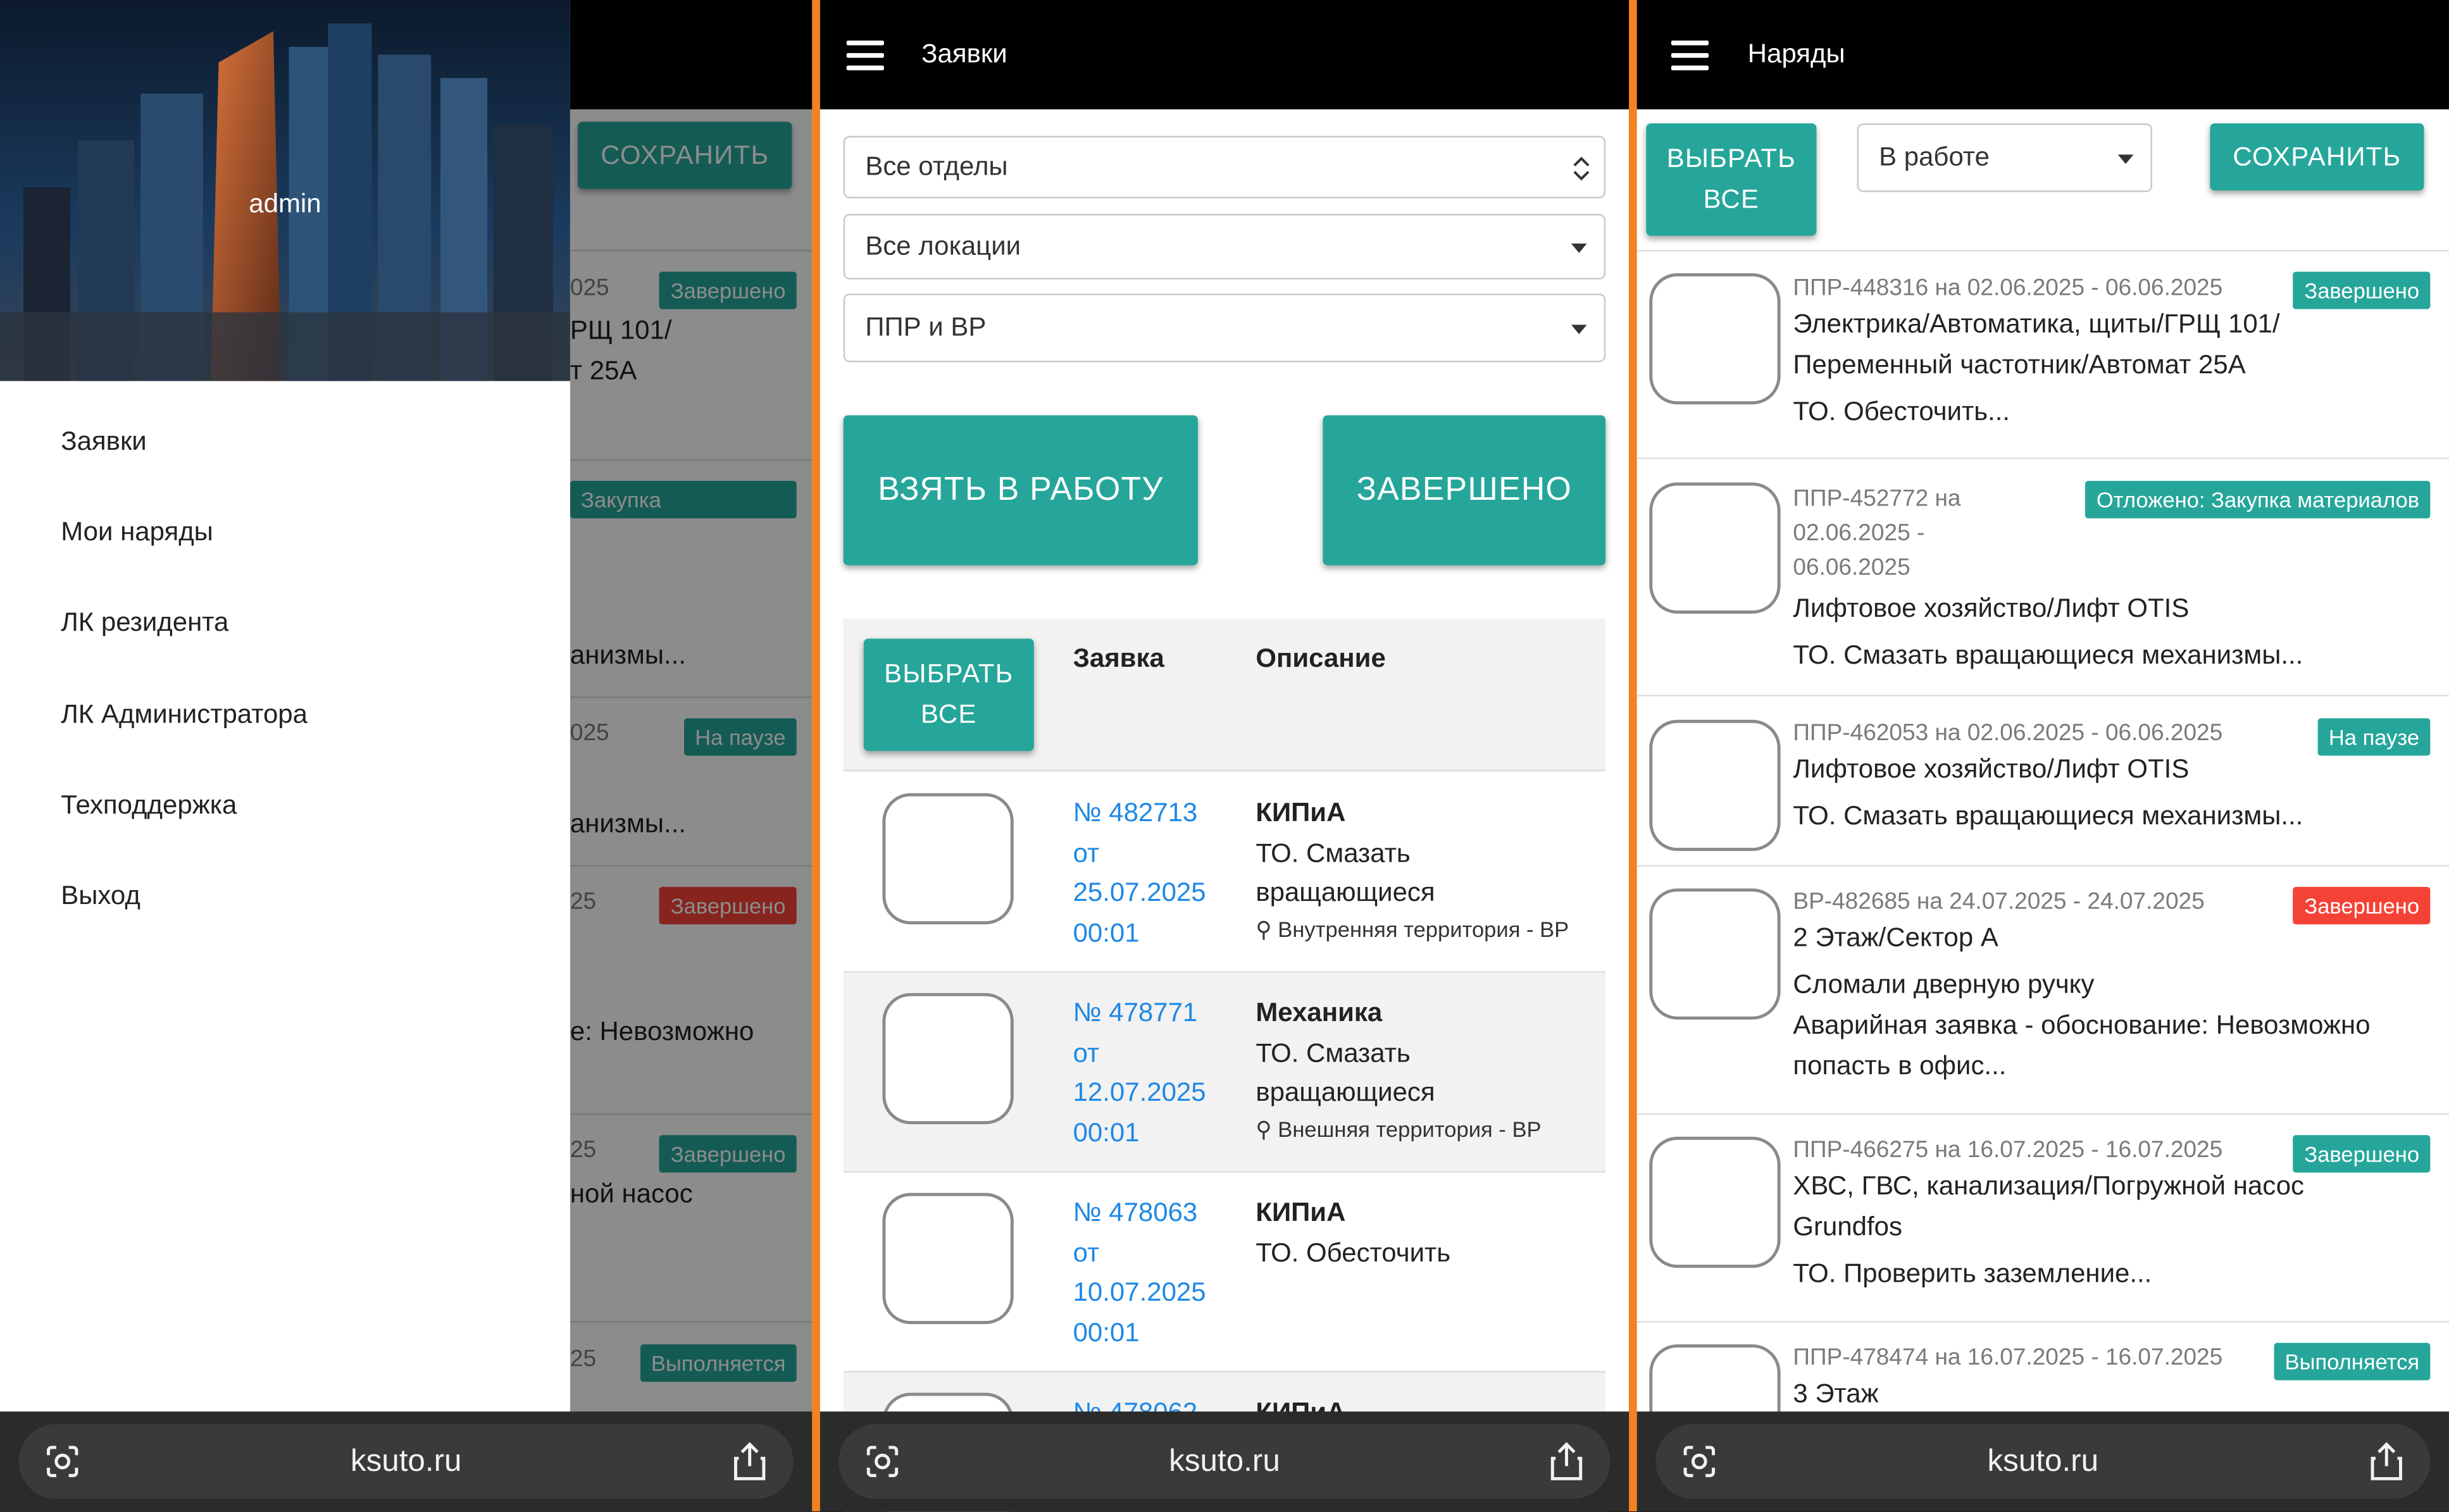 The image size is (2449, 1512). Describe the element at coordinates (936, 166) in the screenshot. I see `department-value: Все отделы` at that location.